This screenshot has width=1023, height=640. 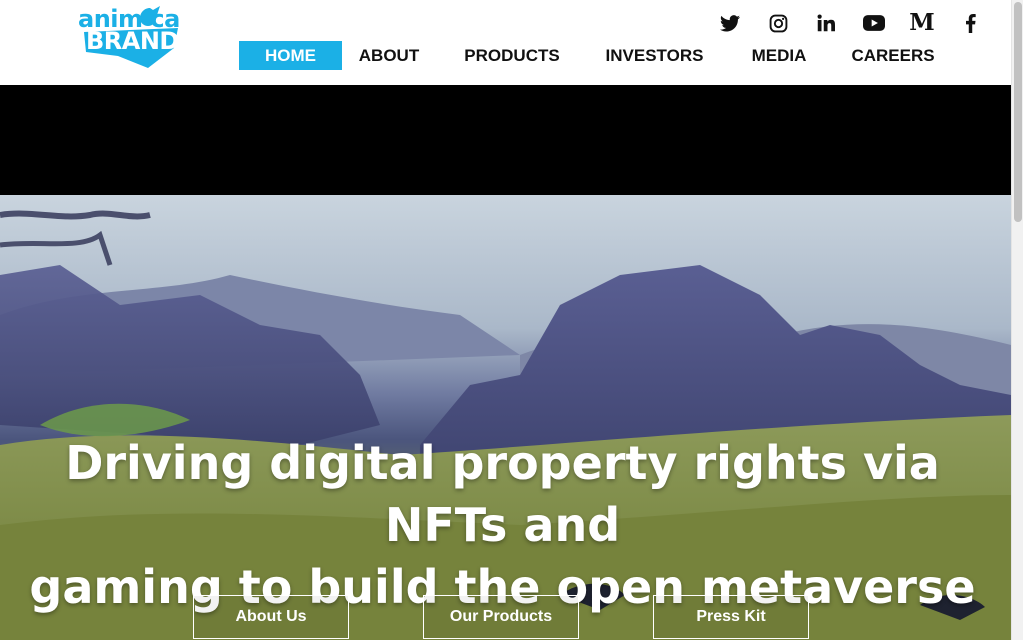 What do you see at coordinates (290, 55) in the screenshot?
I see `nav-home: HOME` at bounding box center [290, 55].